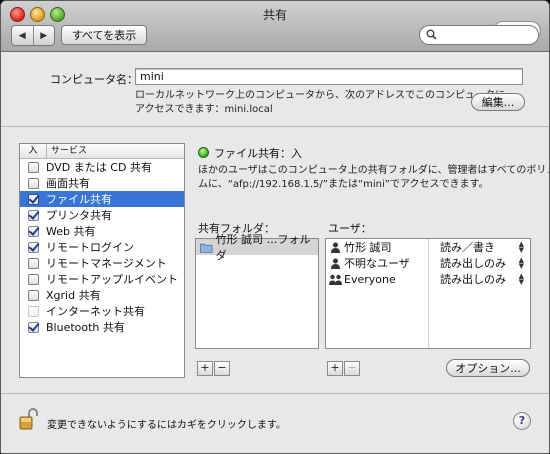 This screenshot has height=454, width=550. I want to click on computer-address-line1: ローカルネットワーク上のコンピュータから、次のアドレスでこのコンピュータに, so click(320, 95).